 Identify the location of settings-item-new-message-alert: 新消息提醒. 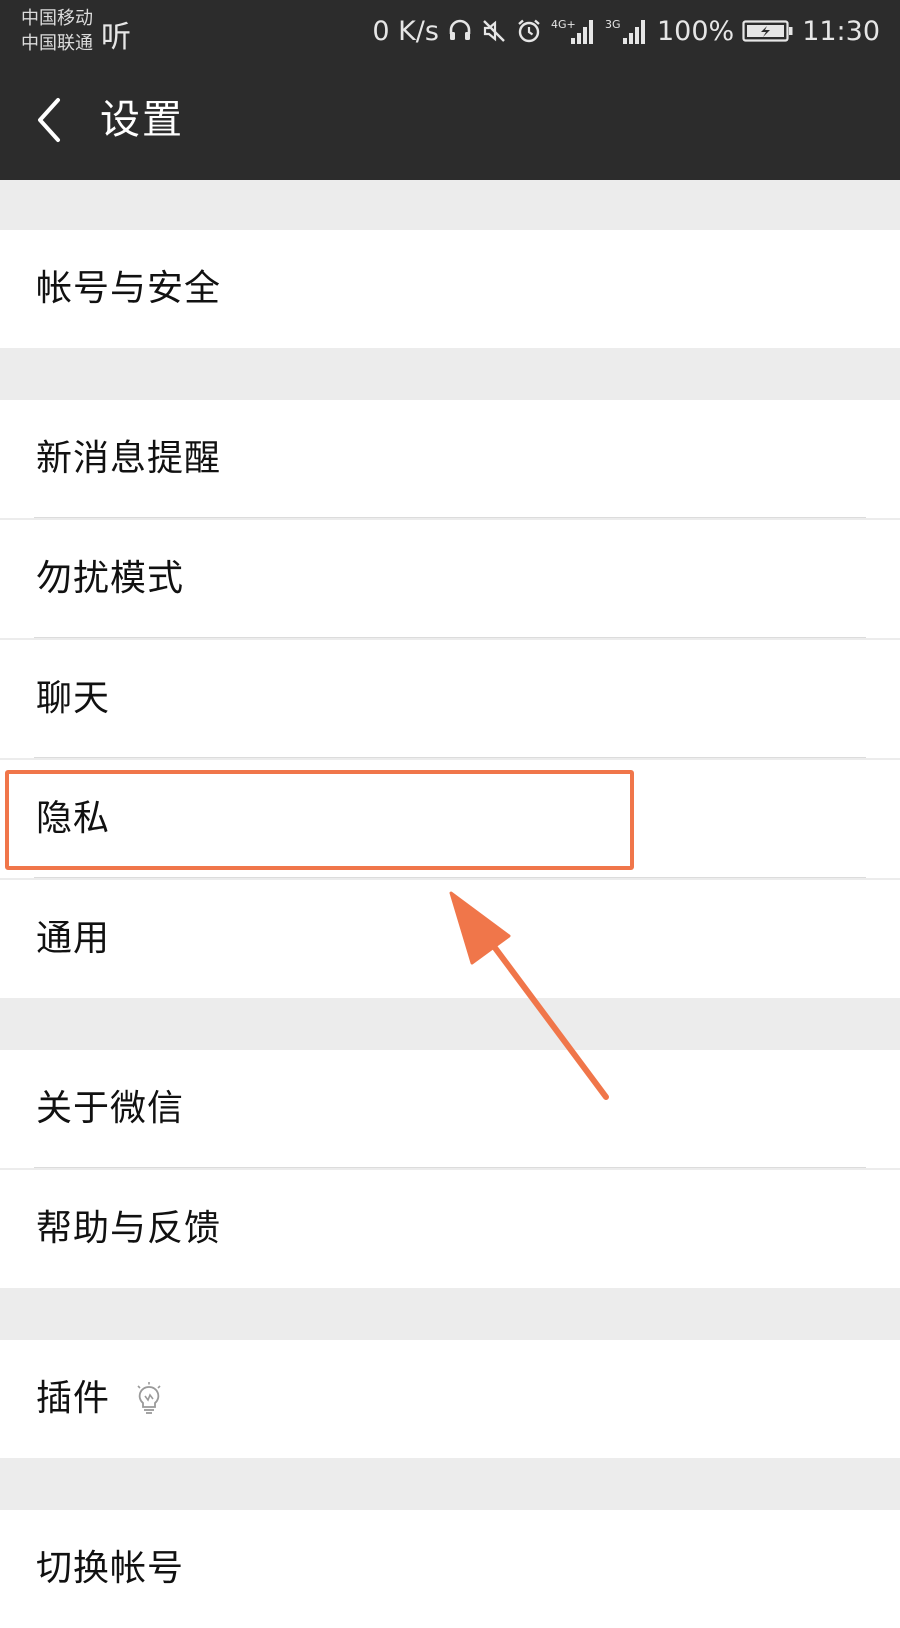
(450, 459).